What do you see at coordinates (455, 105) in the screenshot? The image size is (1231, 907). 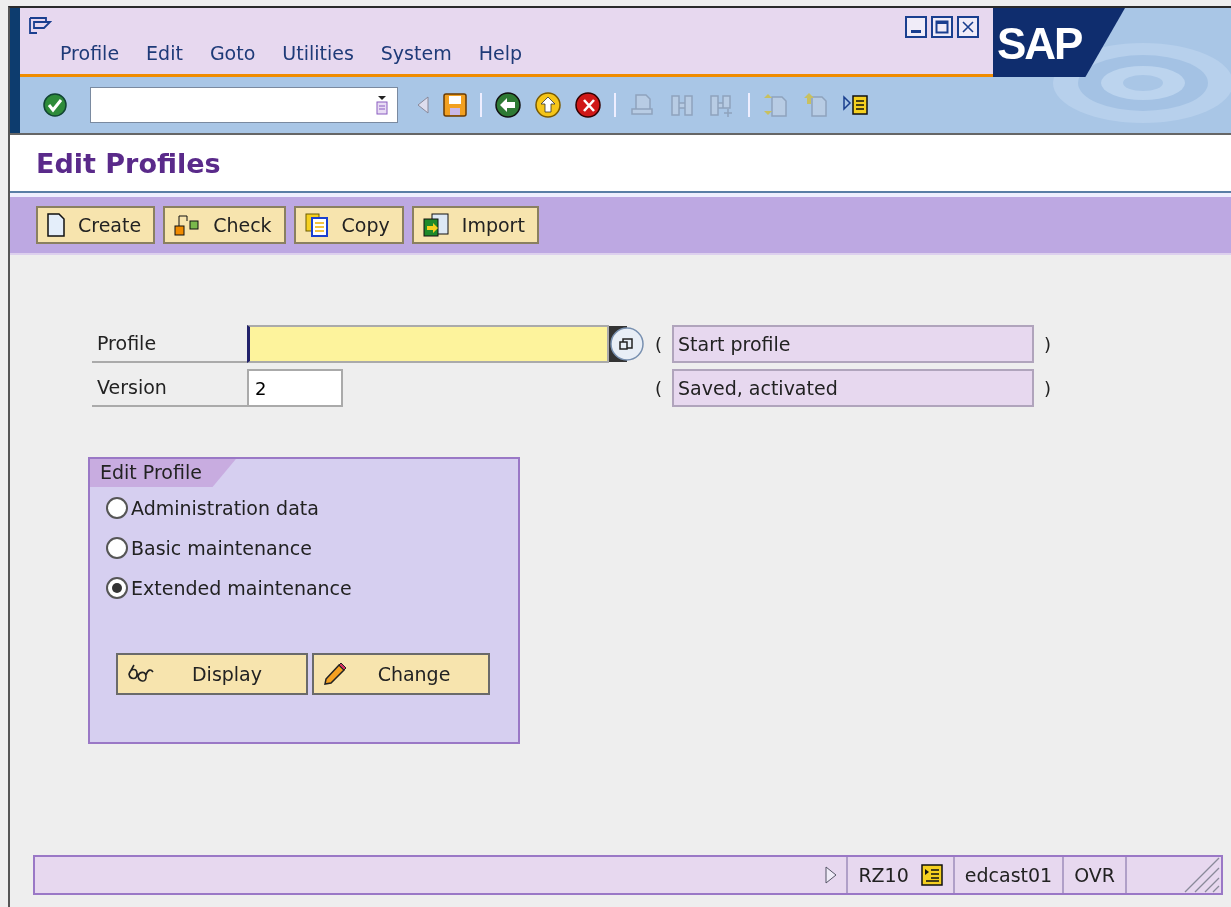 I see `save-icon` at bounding box center [455, 105].